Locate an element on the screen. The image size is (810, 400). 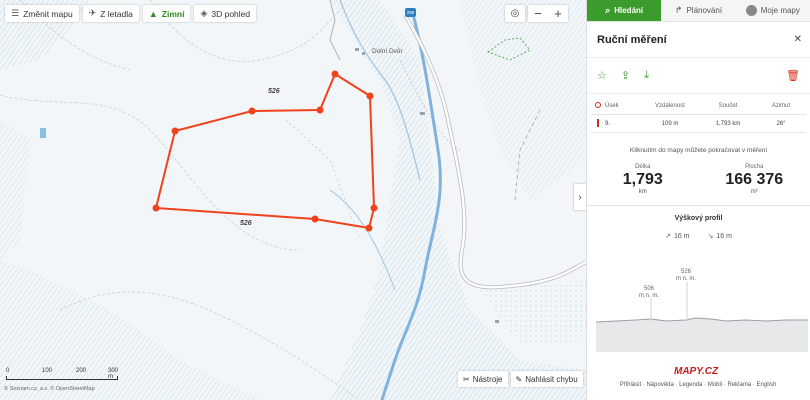
col-azimuth: Azimut is located at coordinates (781, 105).